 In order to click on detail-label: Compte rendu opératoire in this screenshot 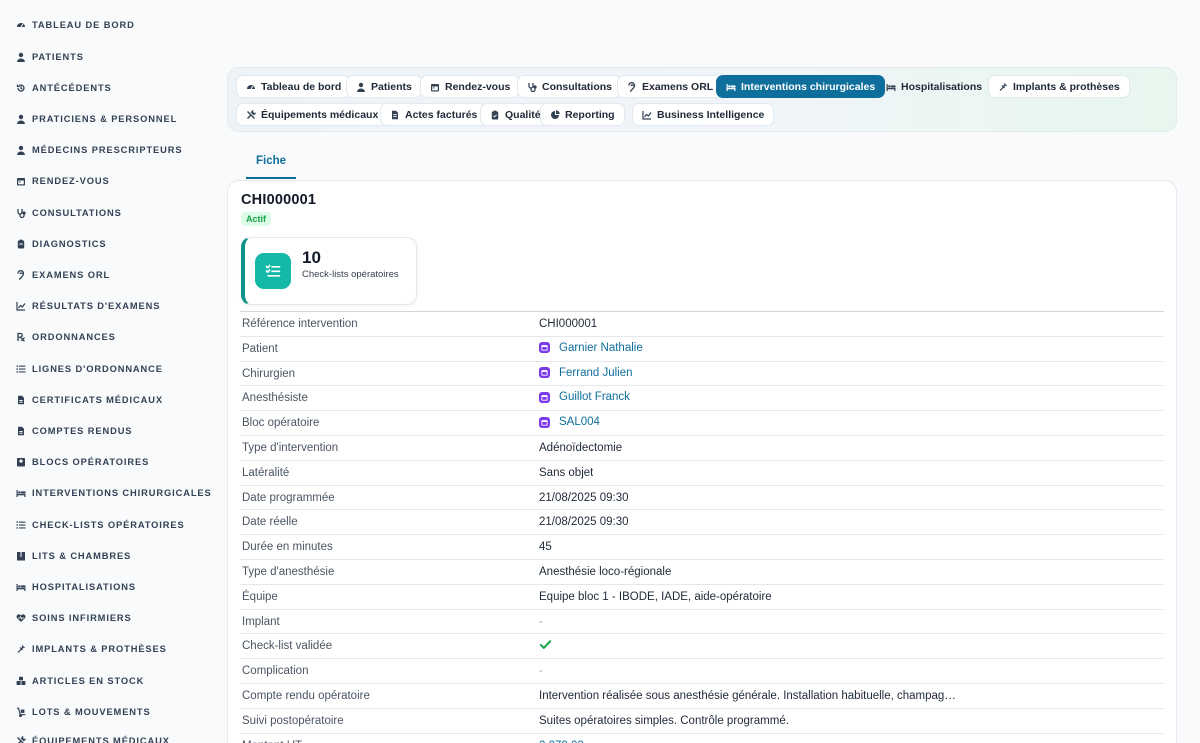, I will do `click(306, 695)`.